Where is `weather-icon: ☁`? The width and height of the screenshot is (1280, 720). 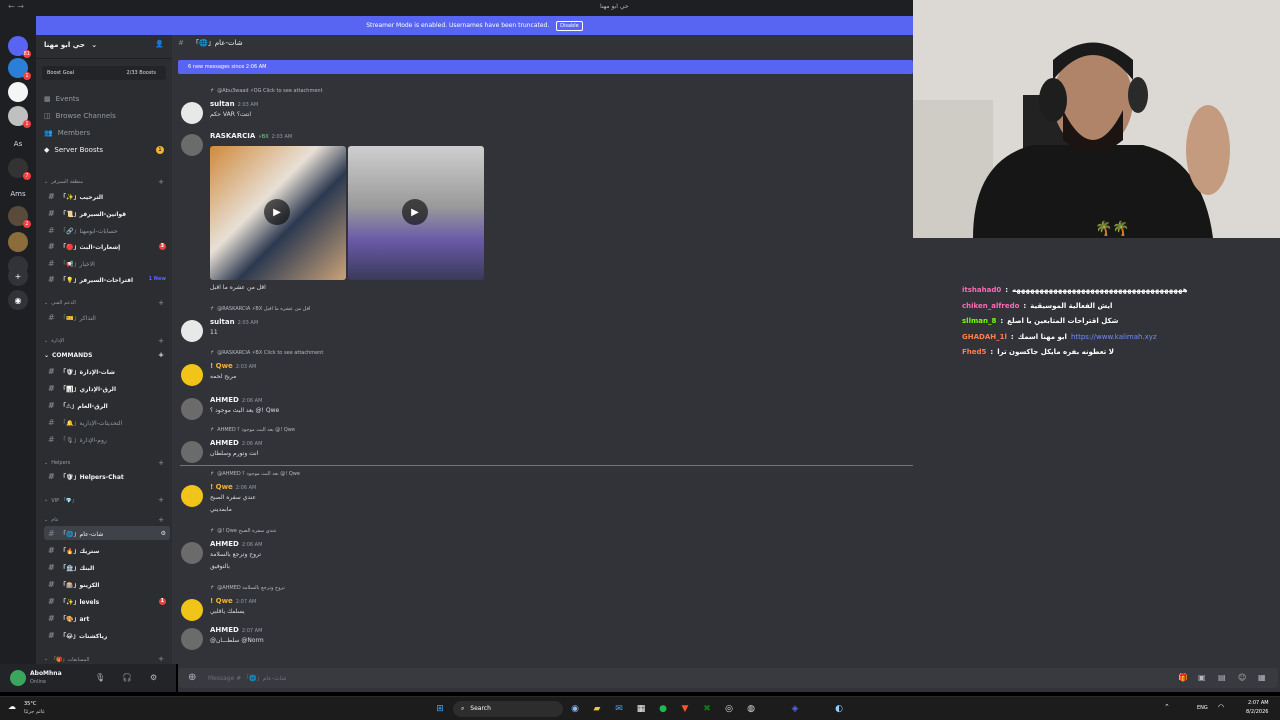 weather-icon: ☁ is located at coordinates (12, 706).